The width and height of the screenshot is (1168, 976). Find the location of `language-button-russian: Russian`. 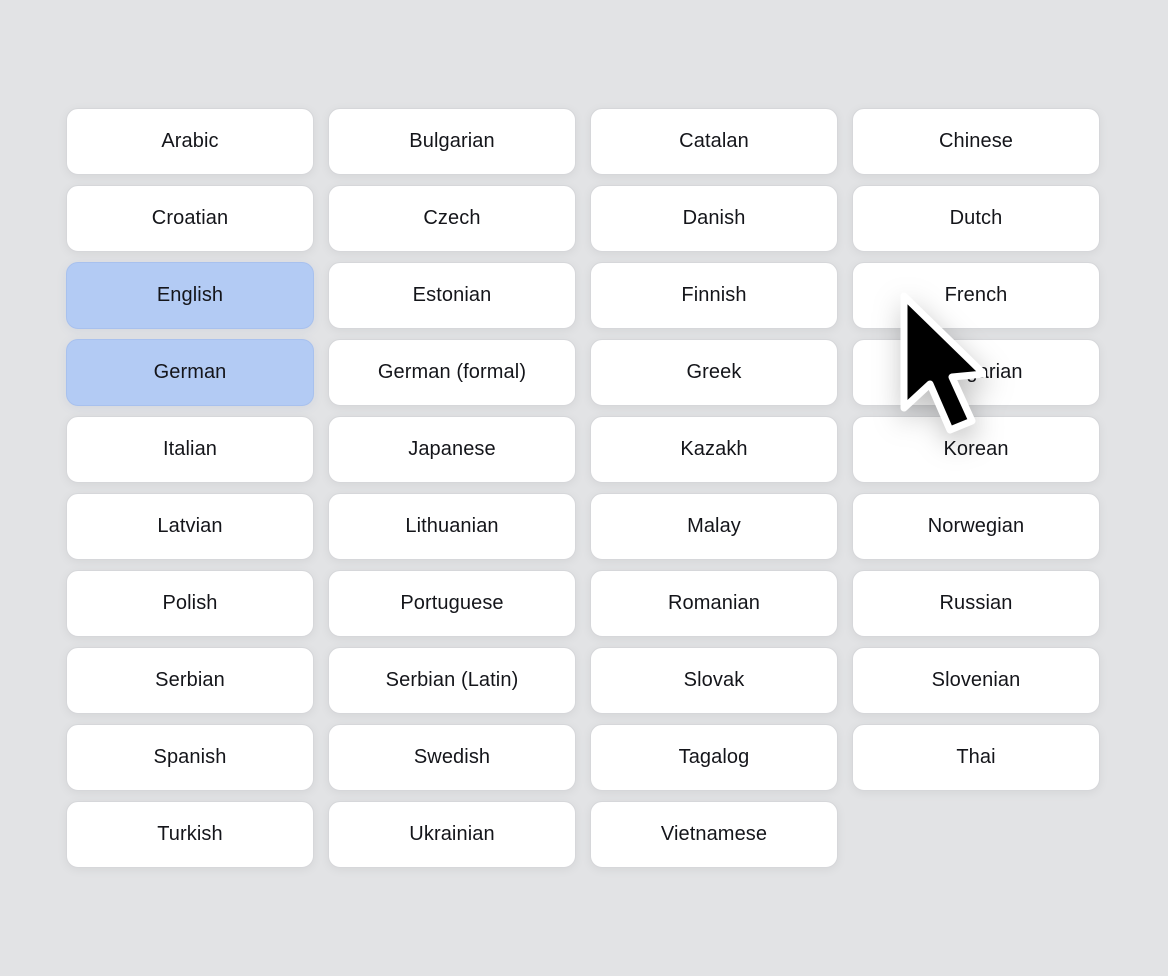

language-button-russian: Russian is located at coordinates (976, 603).